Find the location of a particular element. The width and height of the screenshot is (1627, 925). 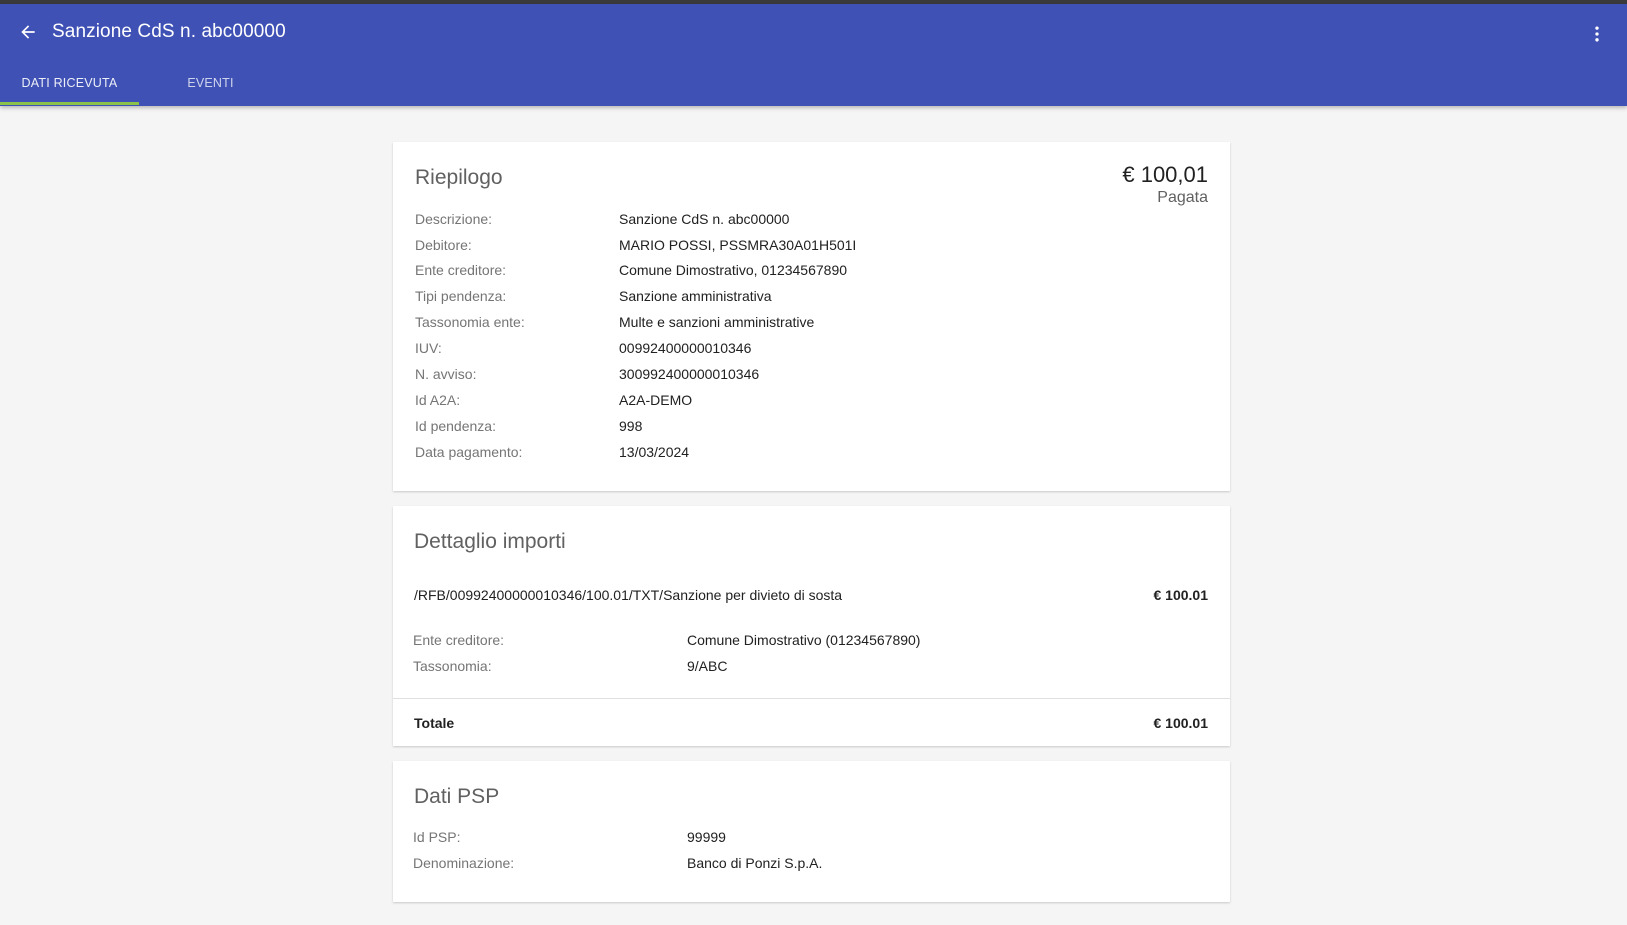

more-vert-icon is located at coordinates (1597, 36).